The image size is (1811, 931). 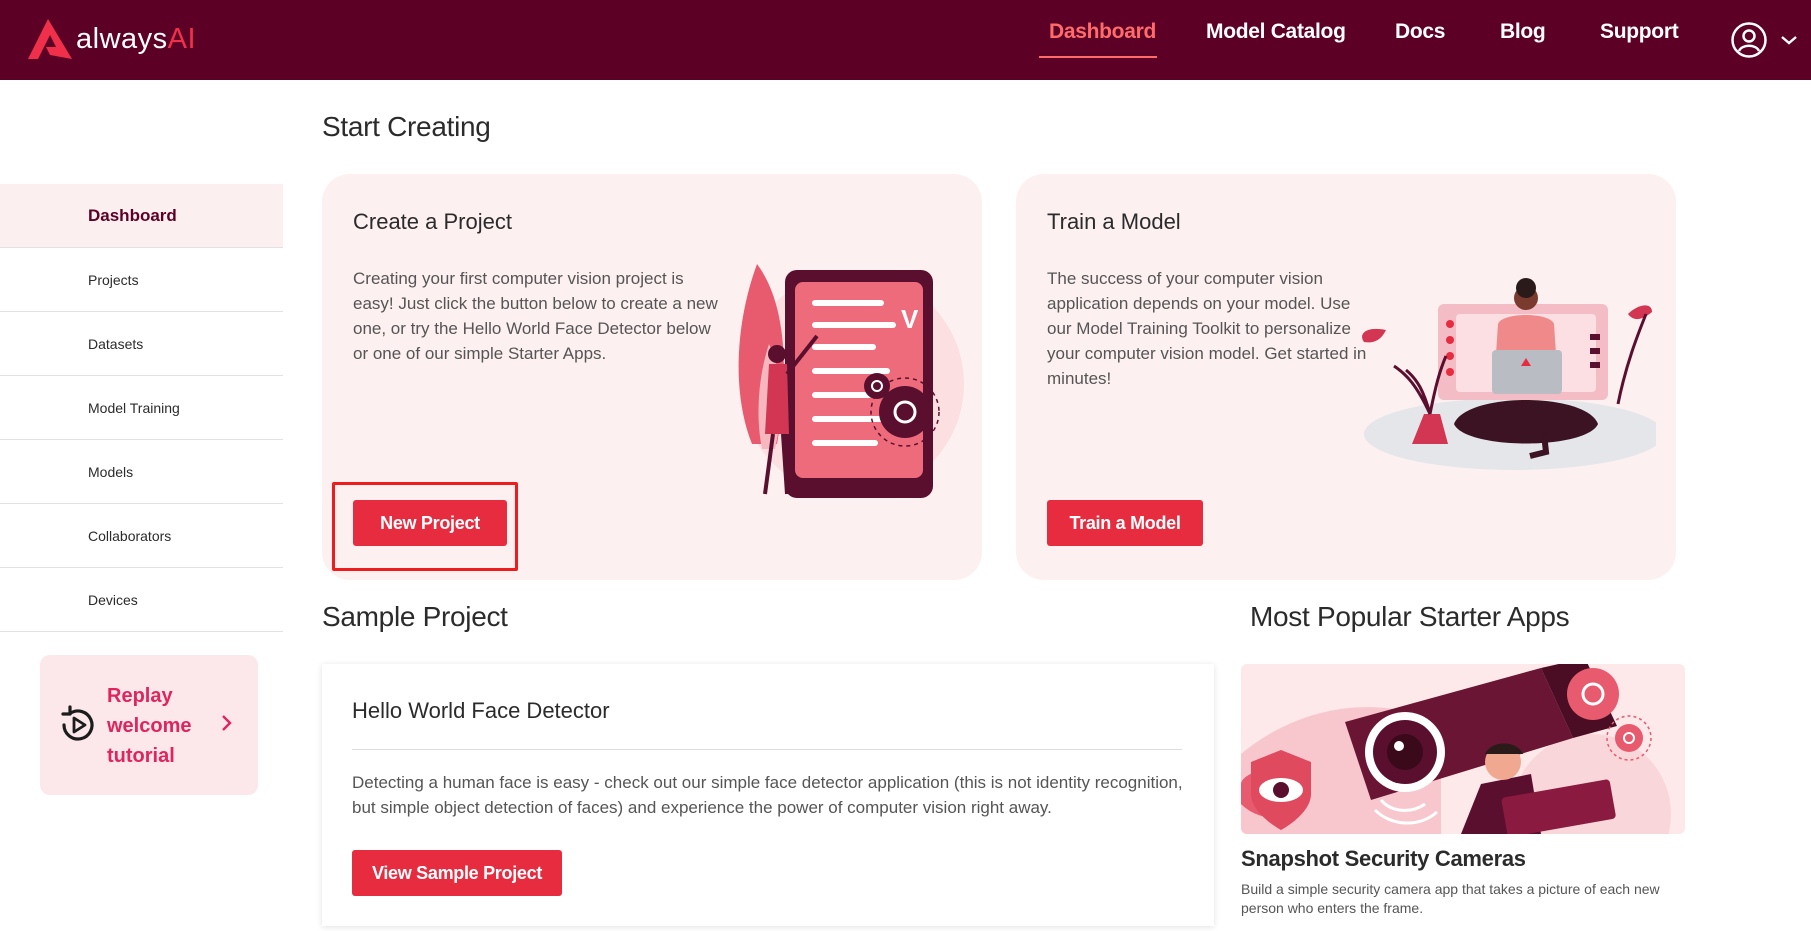 I want to click on starter-app-image, so click(x=1463, y=749).